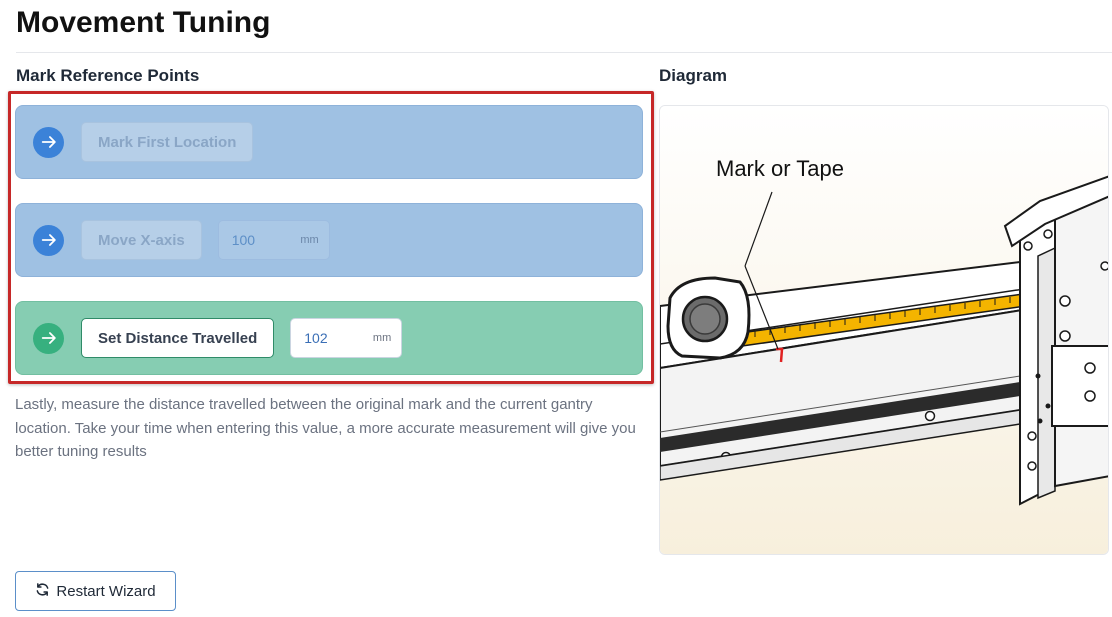  I want to click on distance-travelled-unit: mm, so click(382, 338).